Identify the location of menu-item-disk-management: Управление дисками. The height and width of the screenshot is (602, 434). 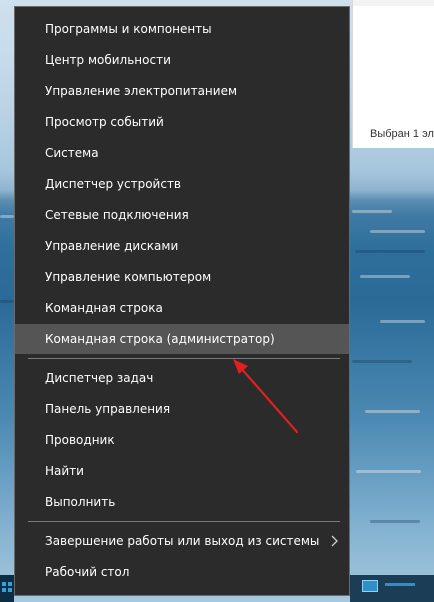
(182, 246).